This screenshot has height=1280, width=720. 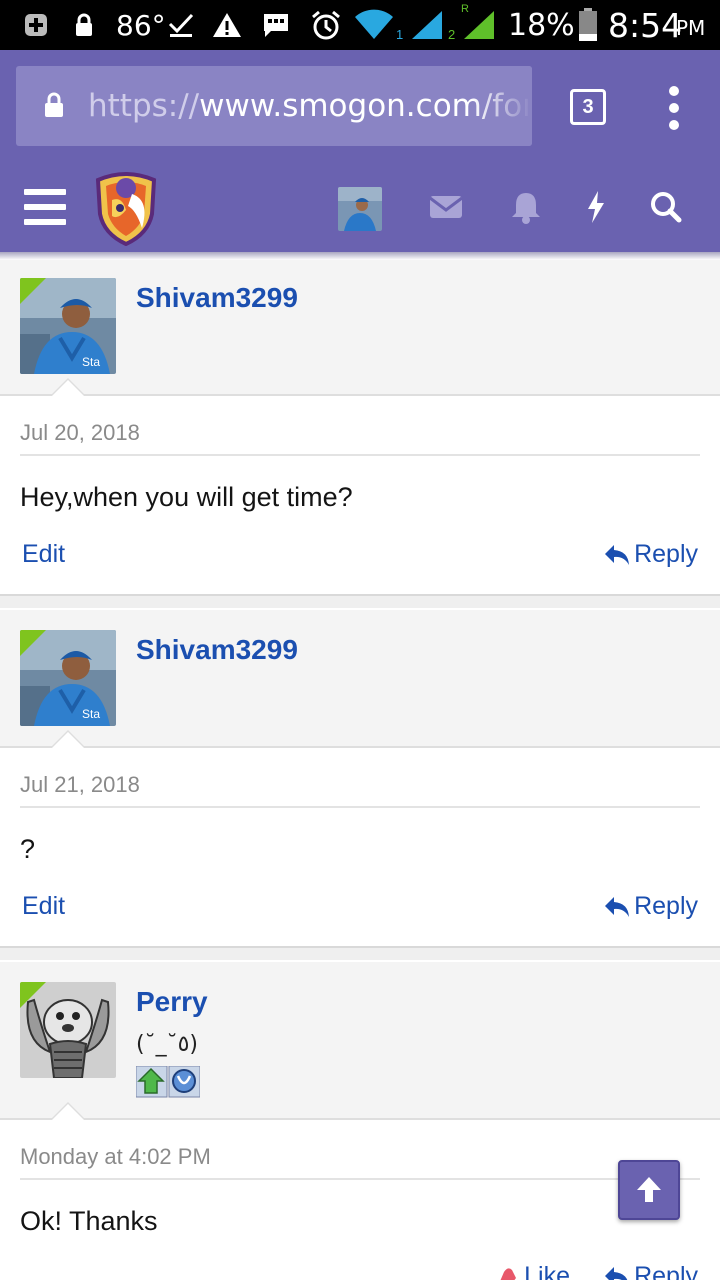 I want to click on sim2-label: 2, so click(x=452, y=34).